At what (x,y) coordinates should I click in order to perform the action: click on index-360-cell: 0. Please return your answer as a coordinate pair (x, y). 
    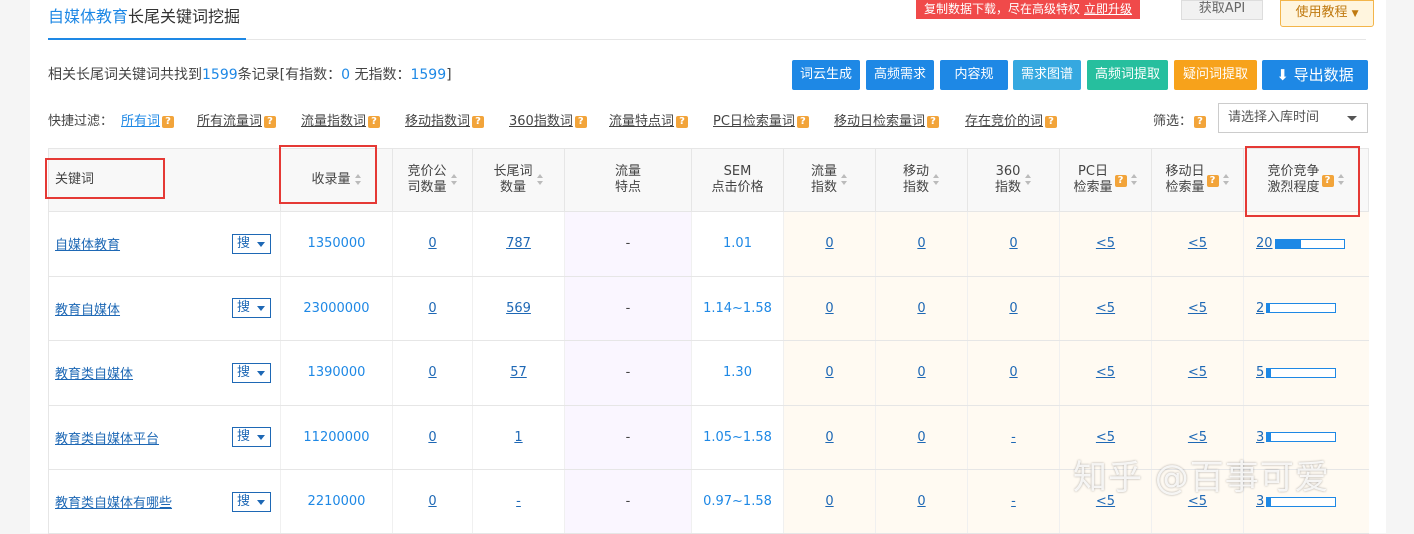
    Looking at the image, I should click on (1013, 373).